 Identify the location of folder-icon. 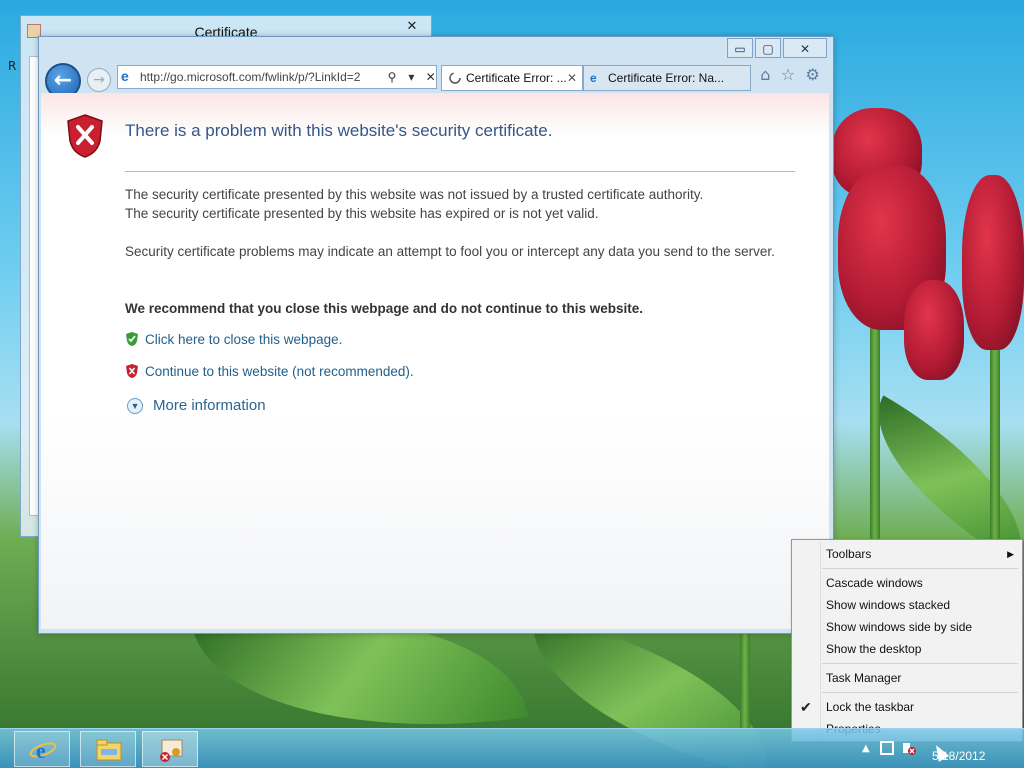
(109, 750).